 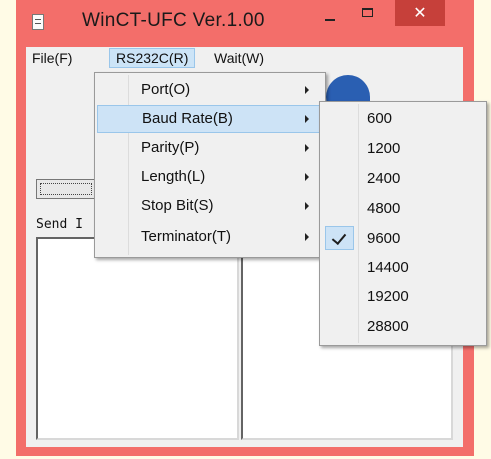 I want to click on checkmark-background, so click(x=339, y=238).